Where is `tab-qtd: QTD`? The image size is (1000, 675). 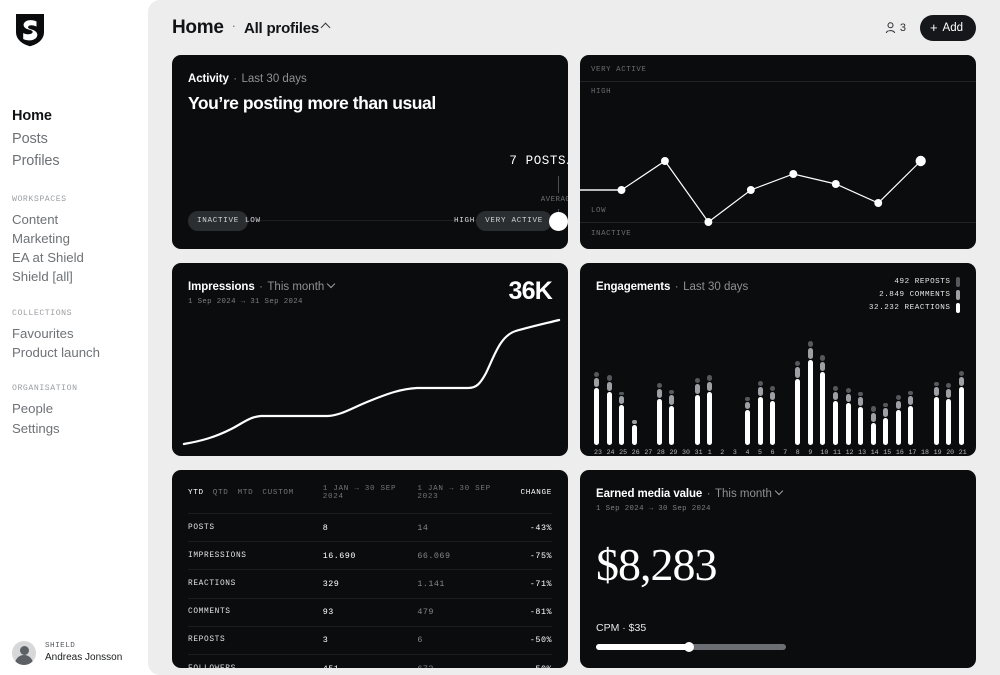
tab-qtd: QTD is located at coordinates (221, 493).